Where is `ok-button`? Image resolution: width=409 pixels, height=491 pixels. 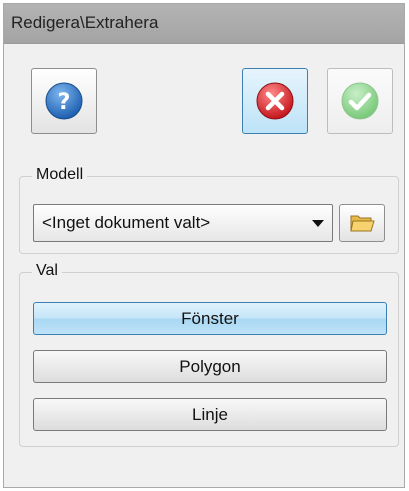
ok-button is located at coordinates (360, 101).